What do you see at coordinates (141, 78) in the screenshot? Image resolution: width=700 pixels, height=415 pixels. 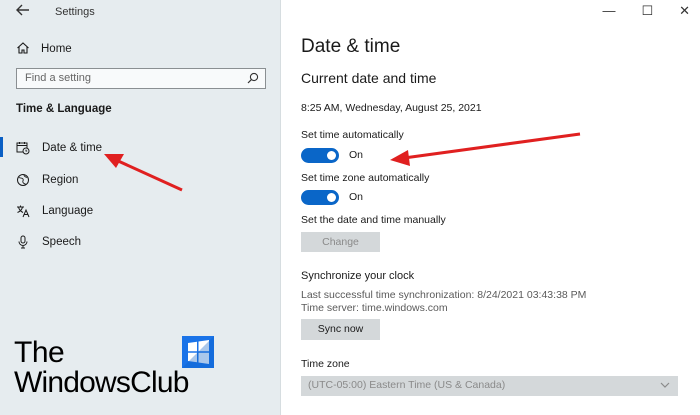 I see `search-input: Find a setting` at bounding box center [141, 78].